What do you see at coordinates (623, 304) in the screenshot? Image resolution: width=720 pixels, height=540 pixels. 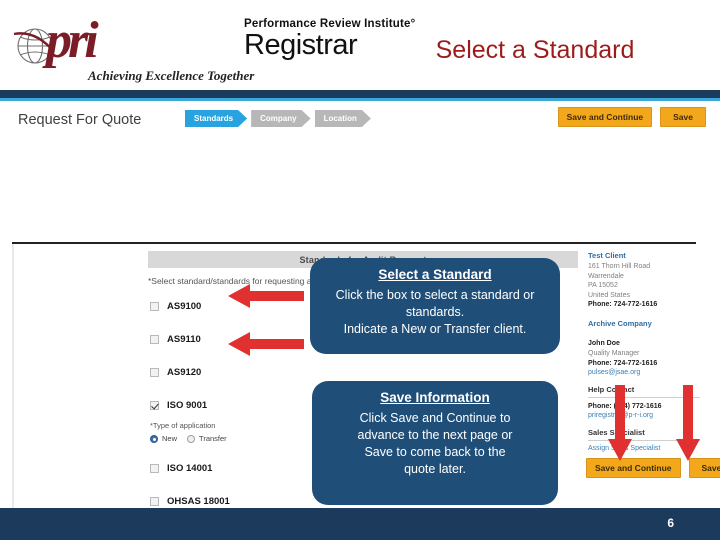 I see `client-phone: Phone: 724-772-1616` at bounding box center [623, 304].